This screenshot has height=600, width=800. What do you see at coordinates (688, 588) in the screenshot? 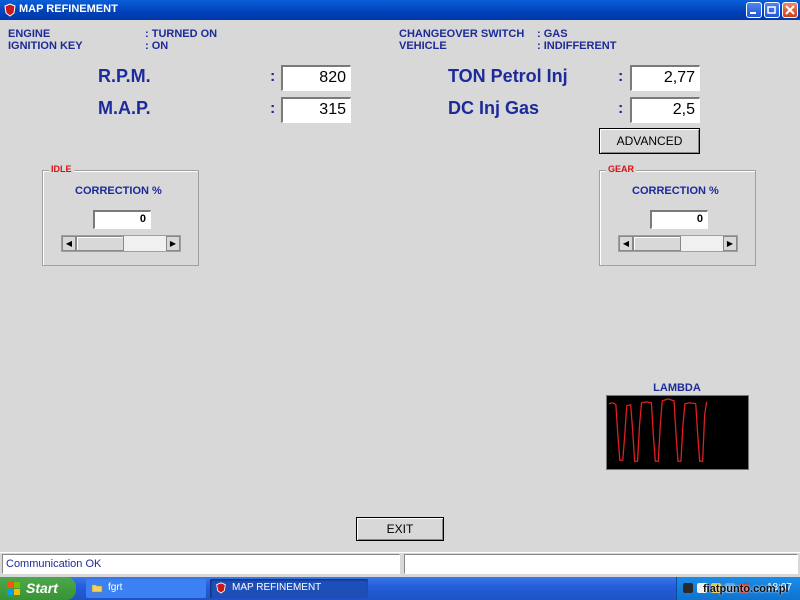
I see `tray-icon` at bounding box center [688, 588].